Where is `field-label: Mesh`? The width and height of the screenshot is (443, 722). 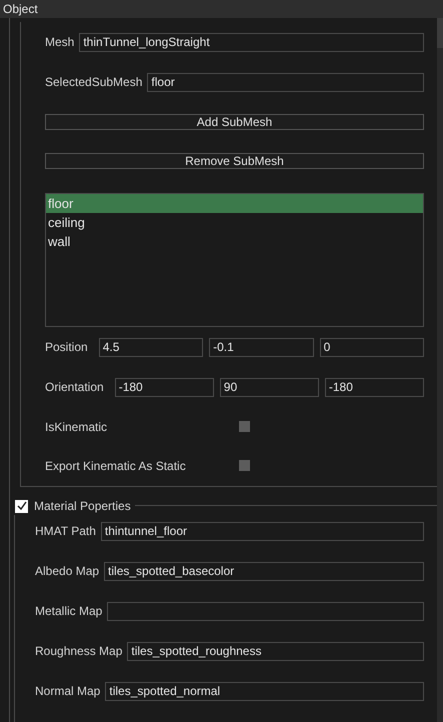
field-label: Mesh is located at coordinates (59, 42).